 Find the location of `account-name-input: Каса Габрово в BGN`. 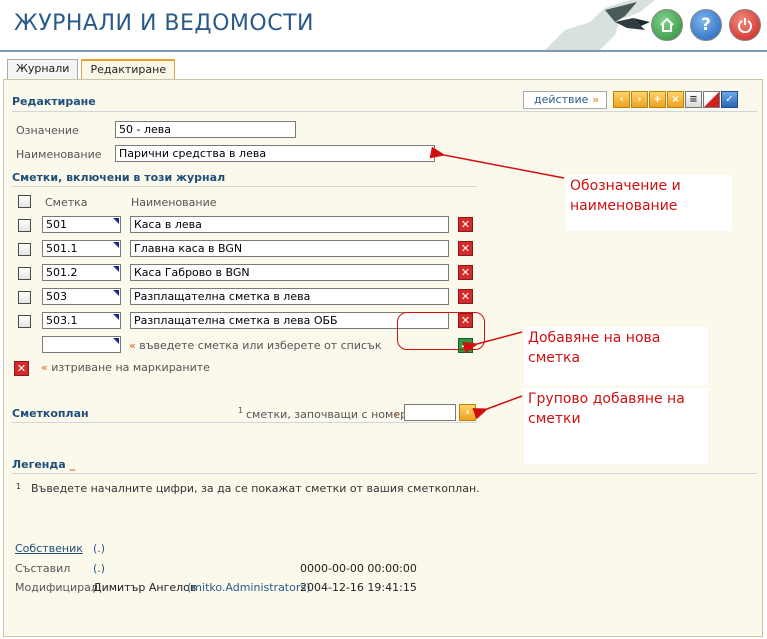

account-name-input: Каса Габрово в BGN is located at coordinates (289, 272).